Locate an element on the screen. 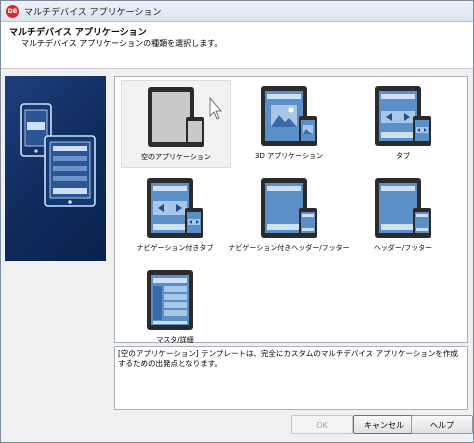  template-item-tabbed: タブ is located at coordinates (403, 123).